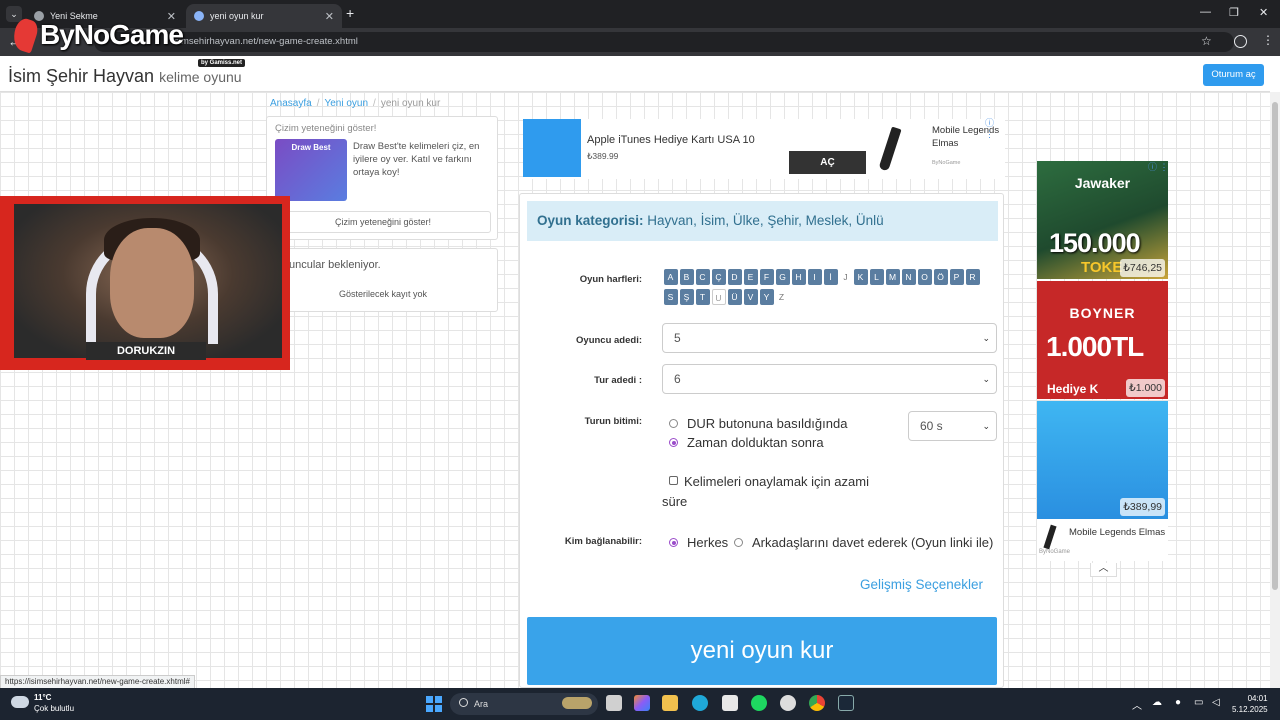 Image resolution: width=1280 pixels, height=720 pixels. Describe the element at coordinates (1137, 704) in the screenshot. I see `chevron-up-icon: ︿` at that location.